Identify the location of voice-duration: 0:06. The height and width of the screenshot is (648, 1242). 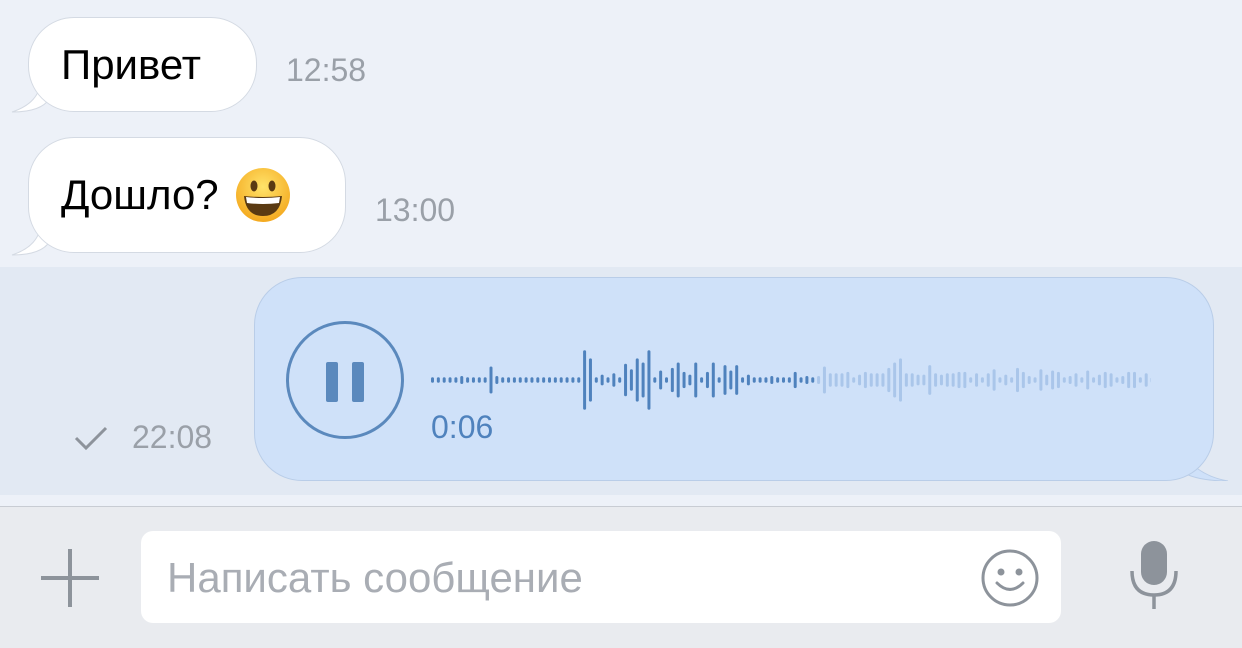
(462, 427).